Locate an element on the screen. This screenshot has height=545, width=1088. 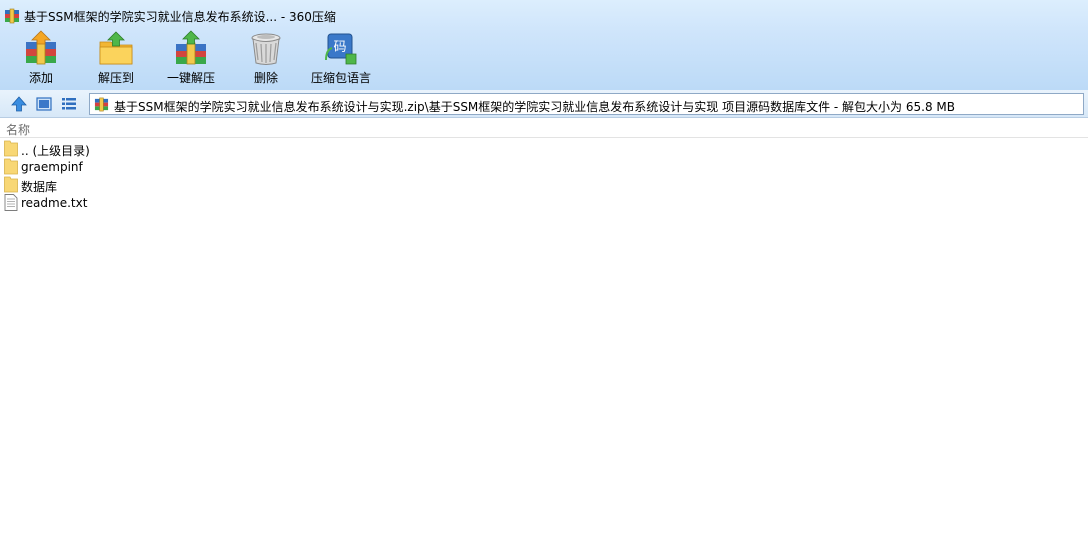
delete-label: 删除 is located at coordinates (265, 78).